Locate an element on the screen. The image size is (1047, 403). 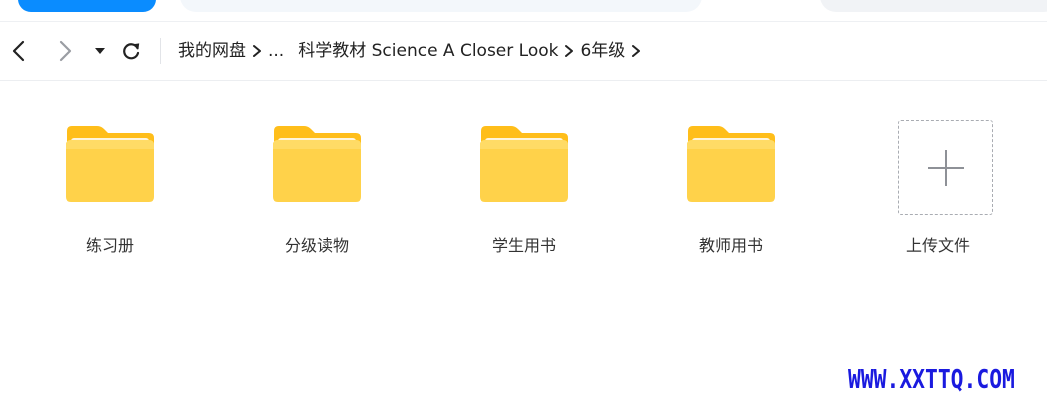
back-button is located at coordinates (19, 51).